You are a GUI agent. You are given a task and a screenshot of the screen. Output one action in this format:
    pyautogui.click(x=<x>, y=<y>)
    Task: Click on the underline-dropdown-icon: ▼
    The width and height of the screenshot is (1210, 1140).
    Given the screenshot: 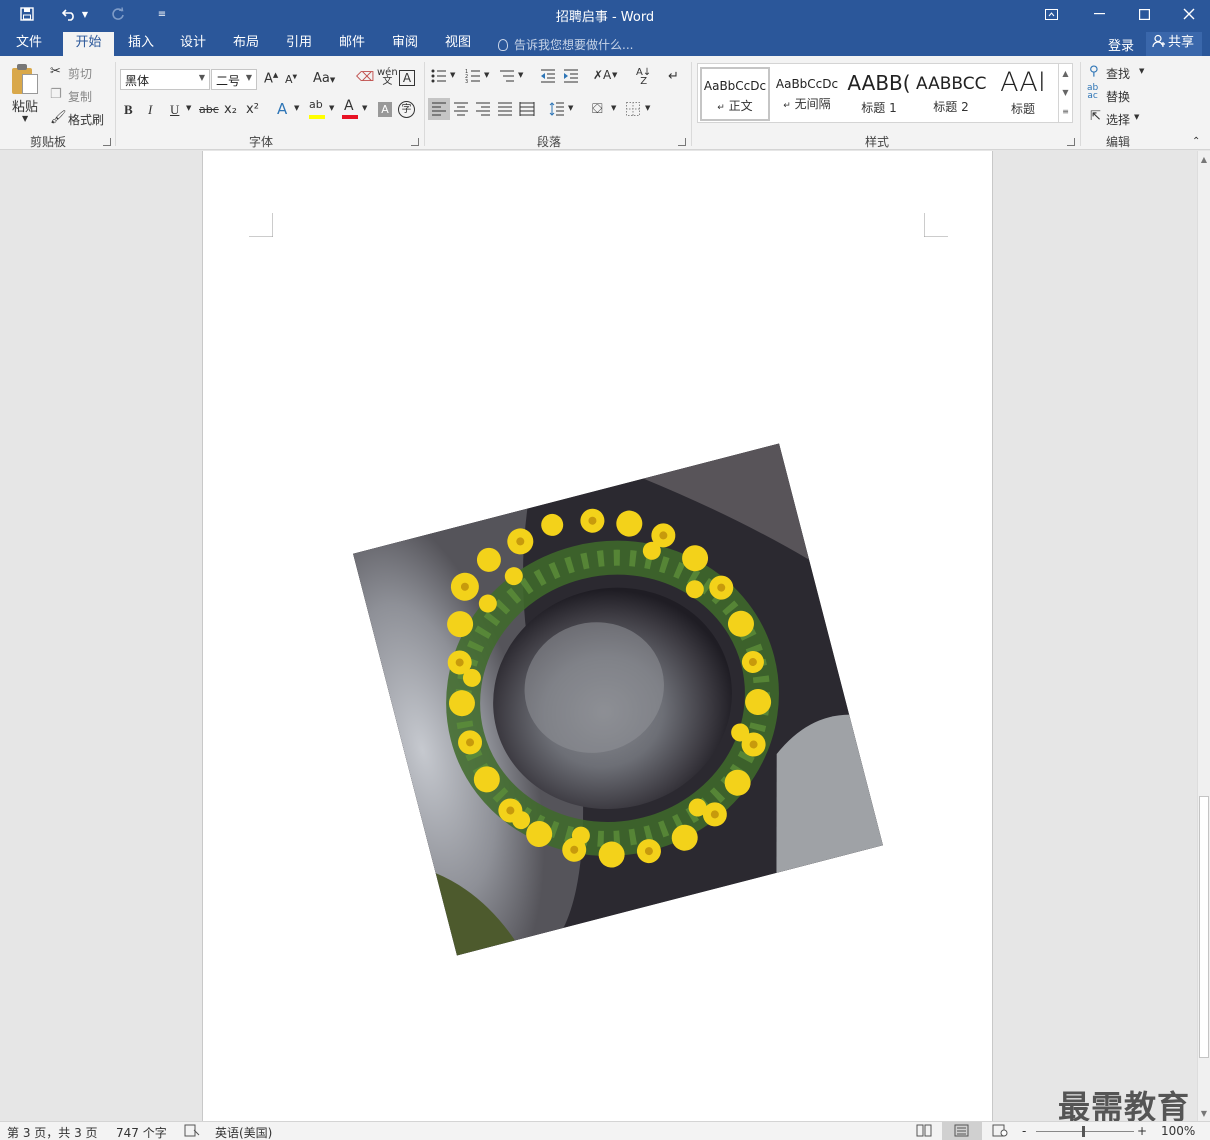 What is the action you would take?
    pyautogui.click(x=188, y=108)
    